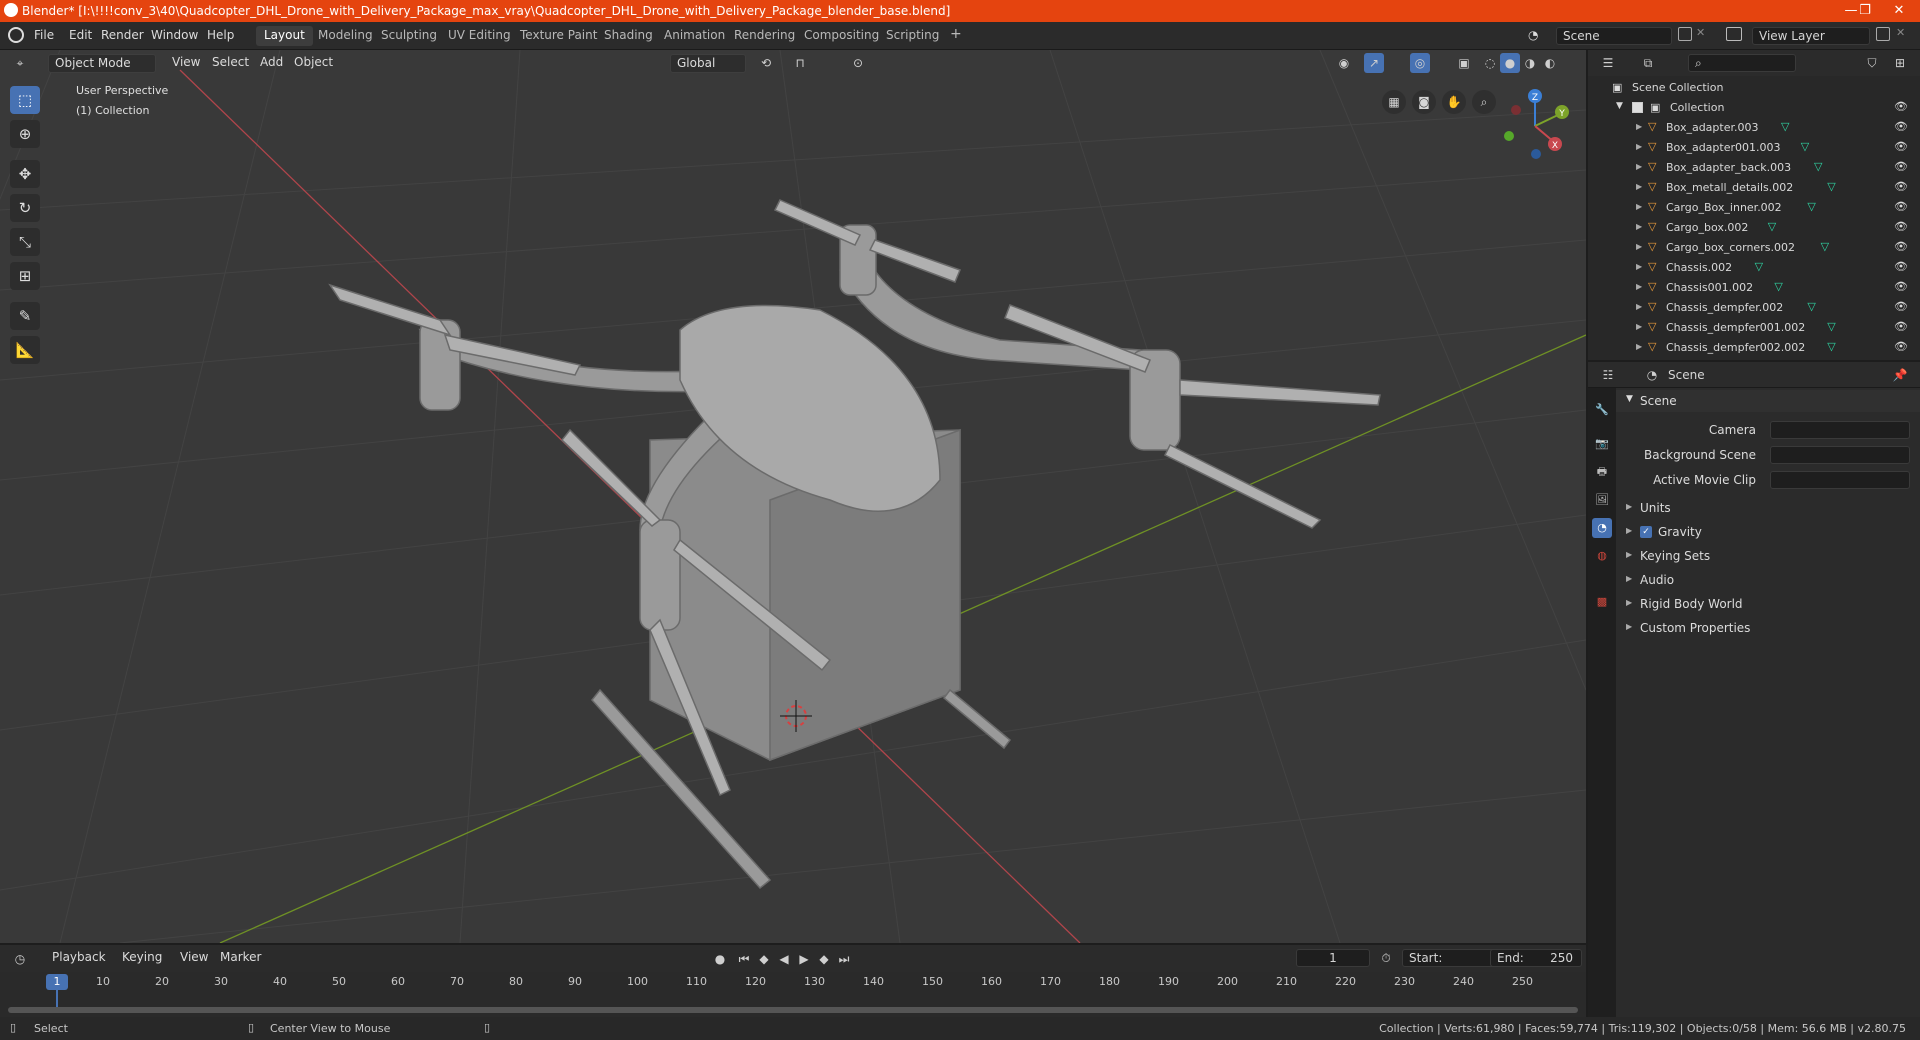 The height and width of the screenshot is (1040, 1920). I want to click on rendered-shading-icon: ◐, so click(1550, 63).